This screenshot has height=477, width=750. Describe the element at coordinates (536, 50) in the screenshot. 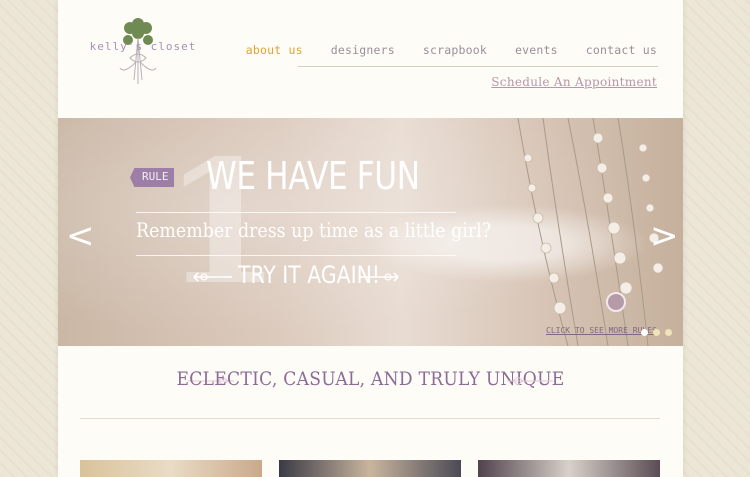

I see `nav-item-events: events` at that location.